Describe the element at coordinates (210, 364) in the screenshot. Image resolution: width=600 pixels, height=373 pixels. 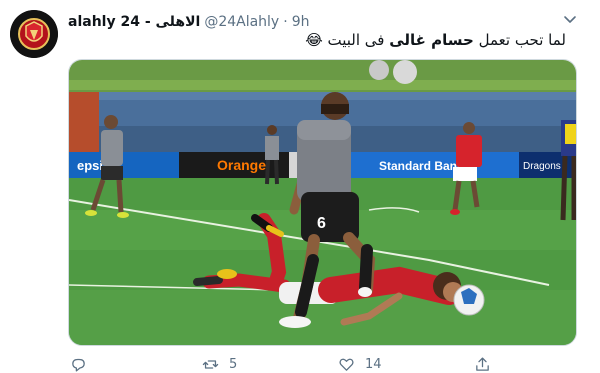
I see `retweet-icon` at that location.